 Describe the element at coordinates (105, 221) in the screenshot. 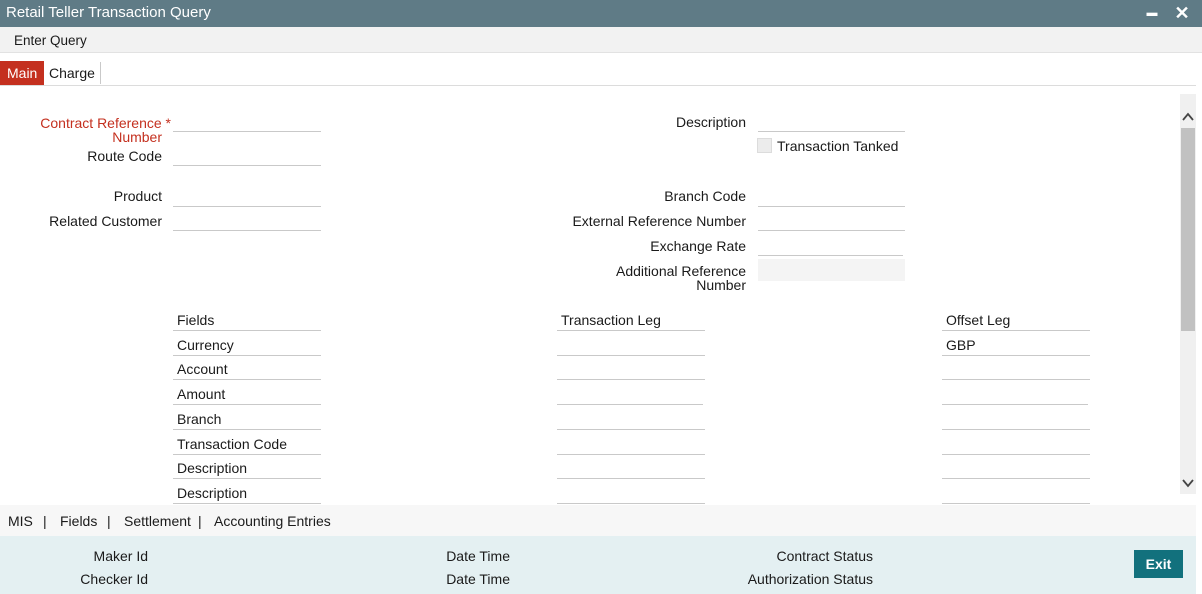

I see `related-customer-label: Related Customer` at that location.